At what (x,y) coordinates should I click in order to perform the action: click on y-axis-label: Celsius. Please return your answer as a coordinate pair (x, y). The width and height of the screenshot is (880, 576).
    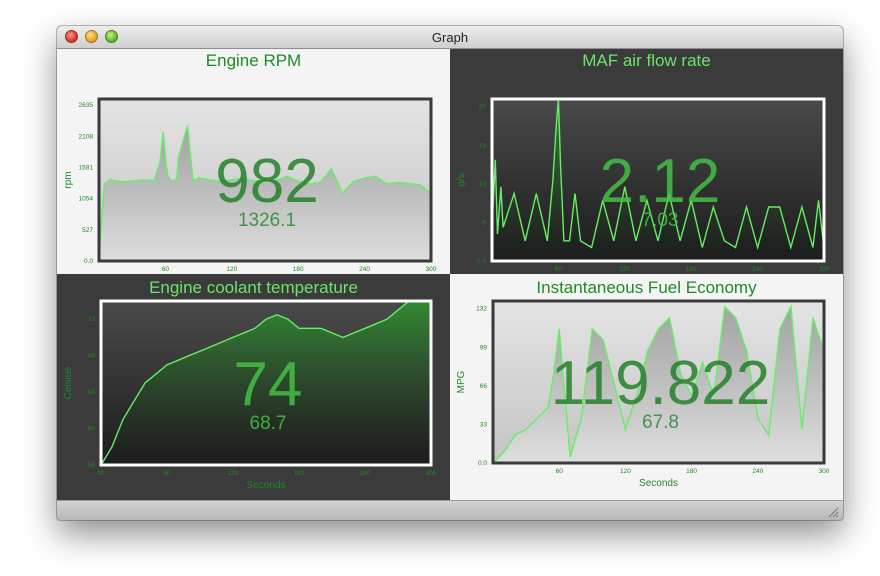
    Looking at the image, I should click on (68, 383).